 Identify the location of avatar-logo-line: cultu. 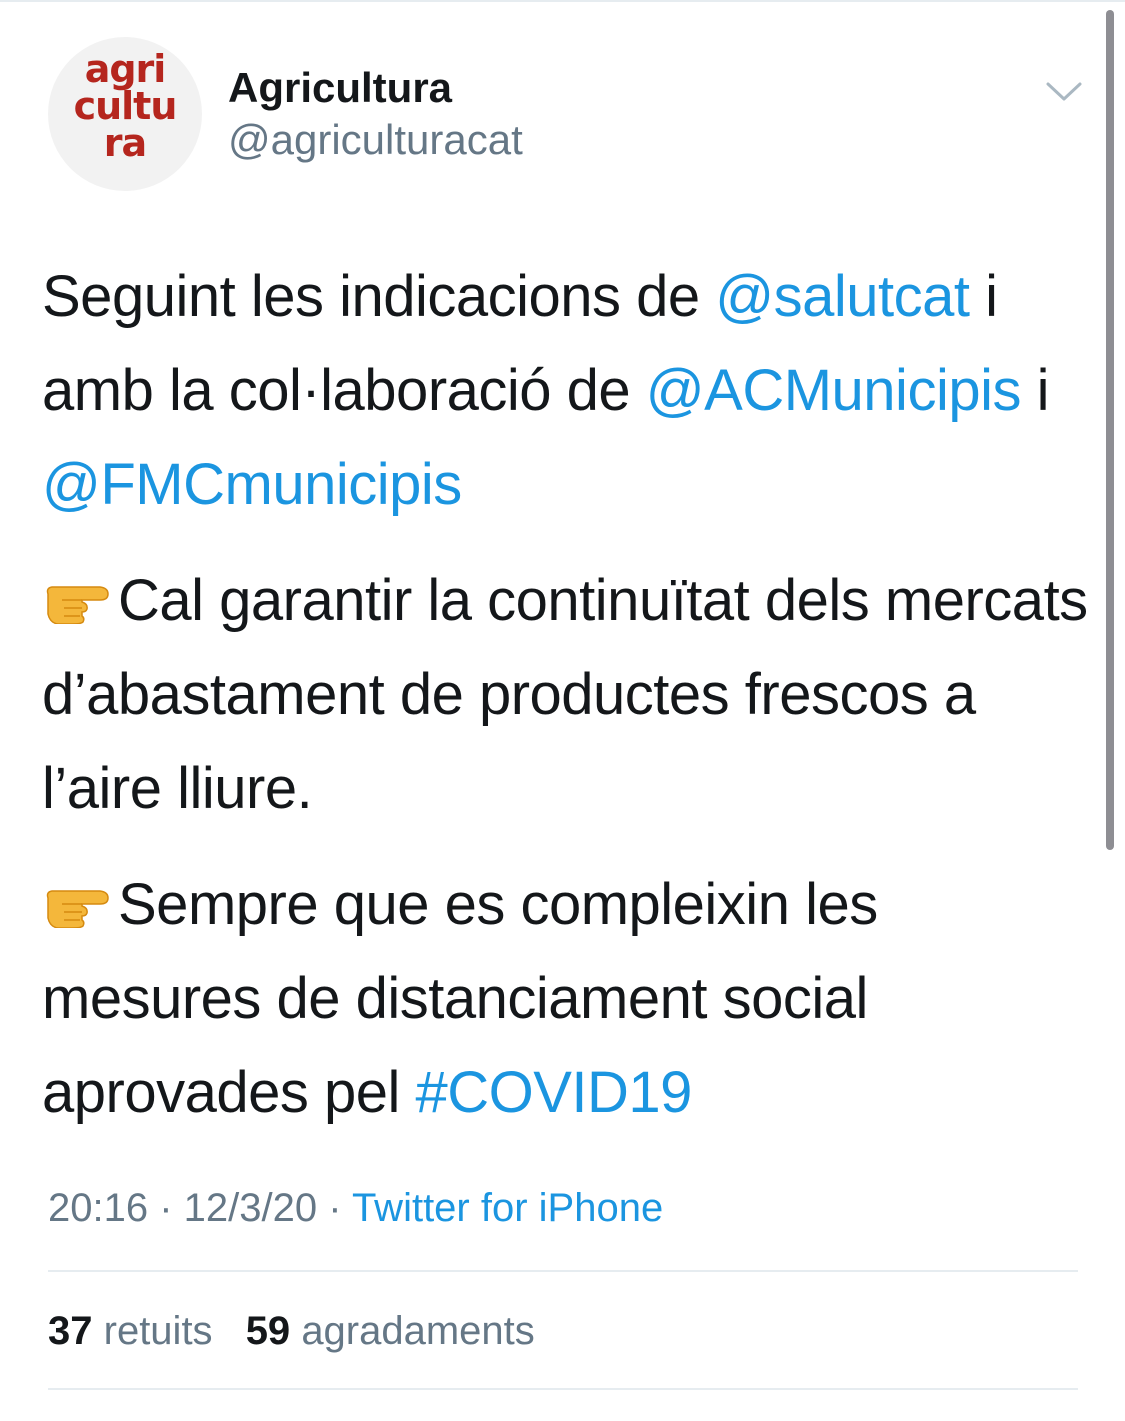
(125, 106).